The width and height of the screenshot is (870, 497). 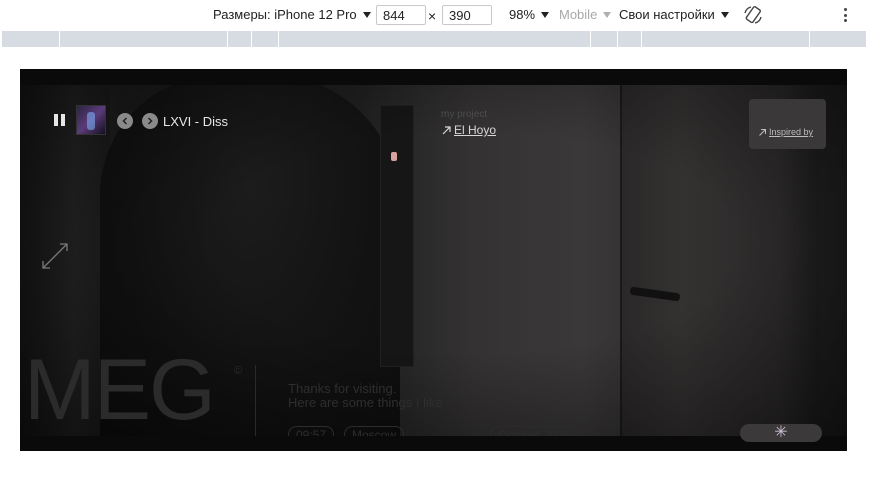 I want to click on settings-label: Свои настройки, so click(x=667, y=14).